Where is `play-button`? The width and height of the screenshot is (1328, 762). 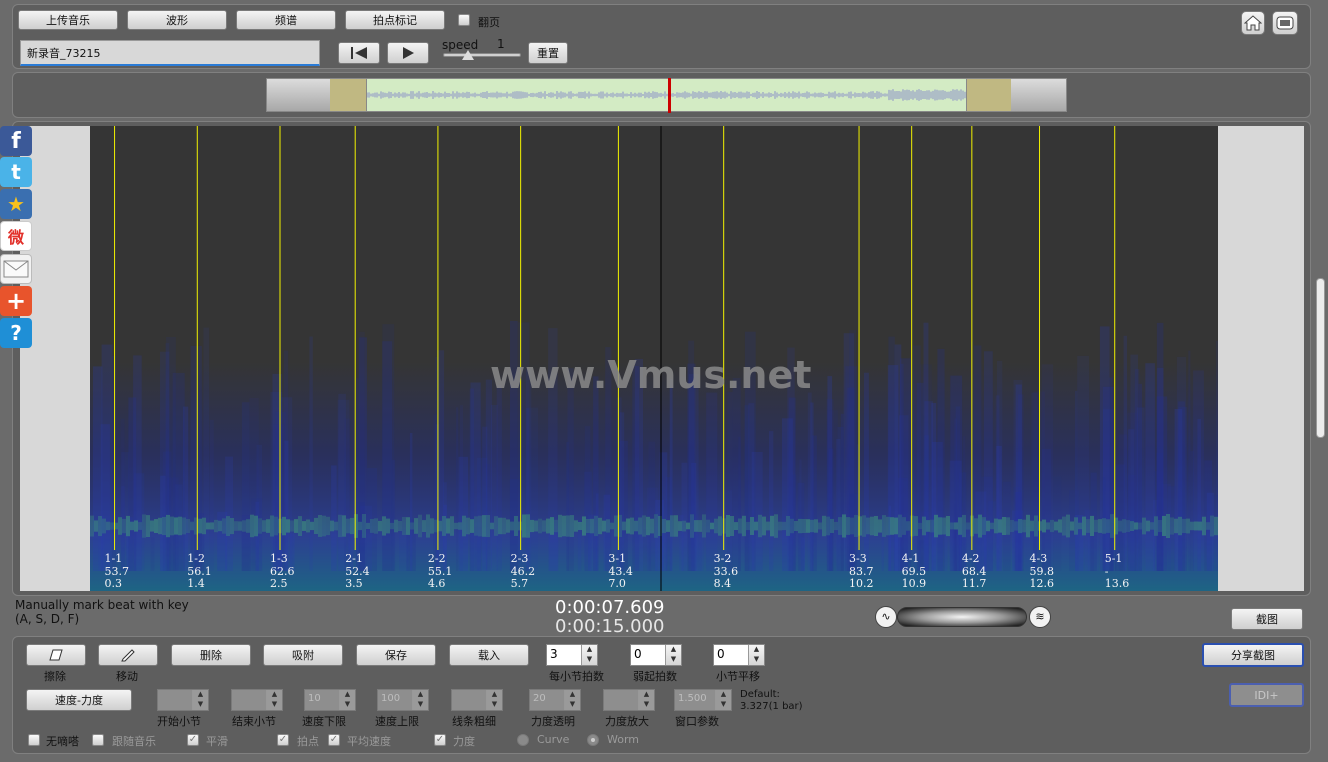 play-button is located at coordinates (408, 53).